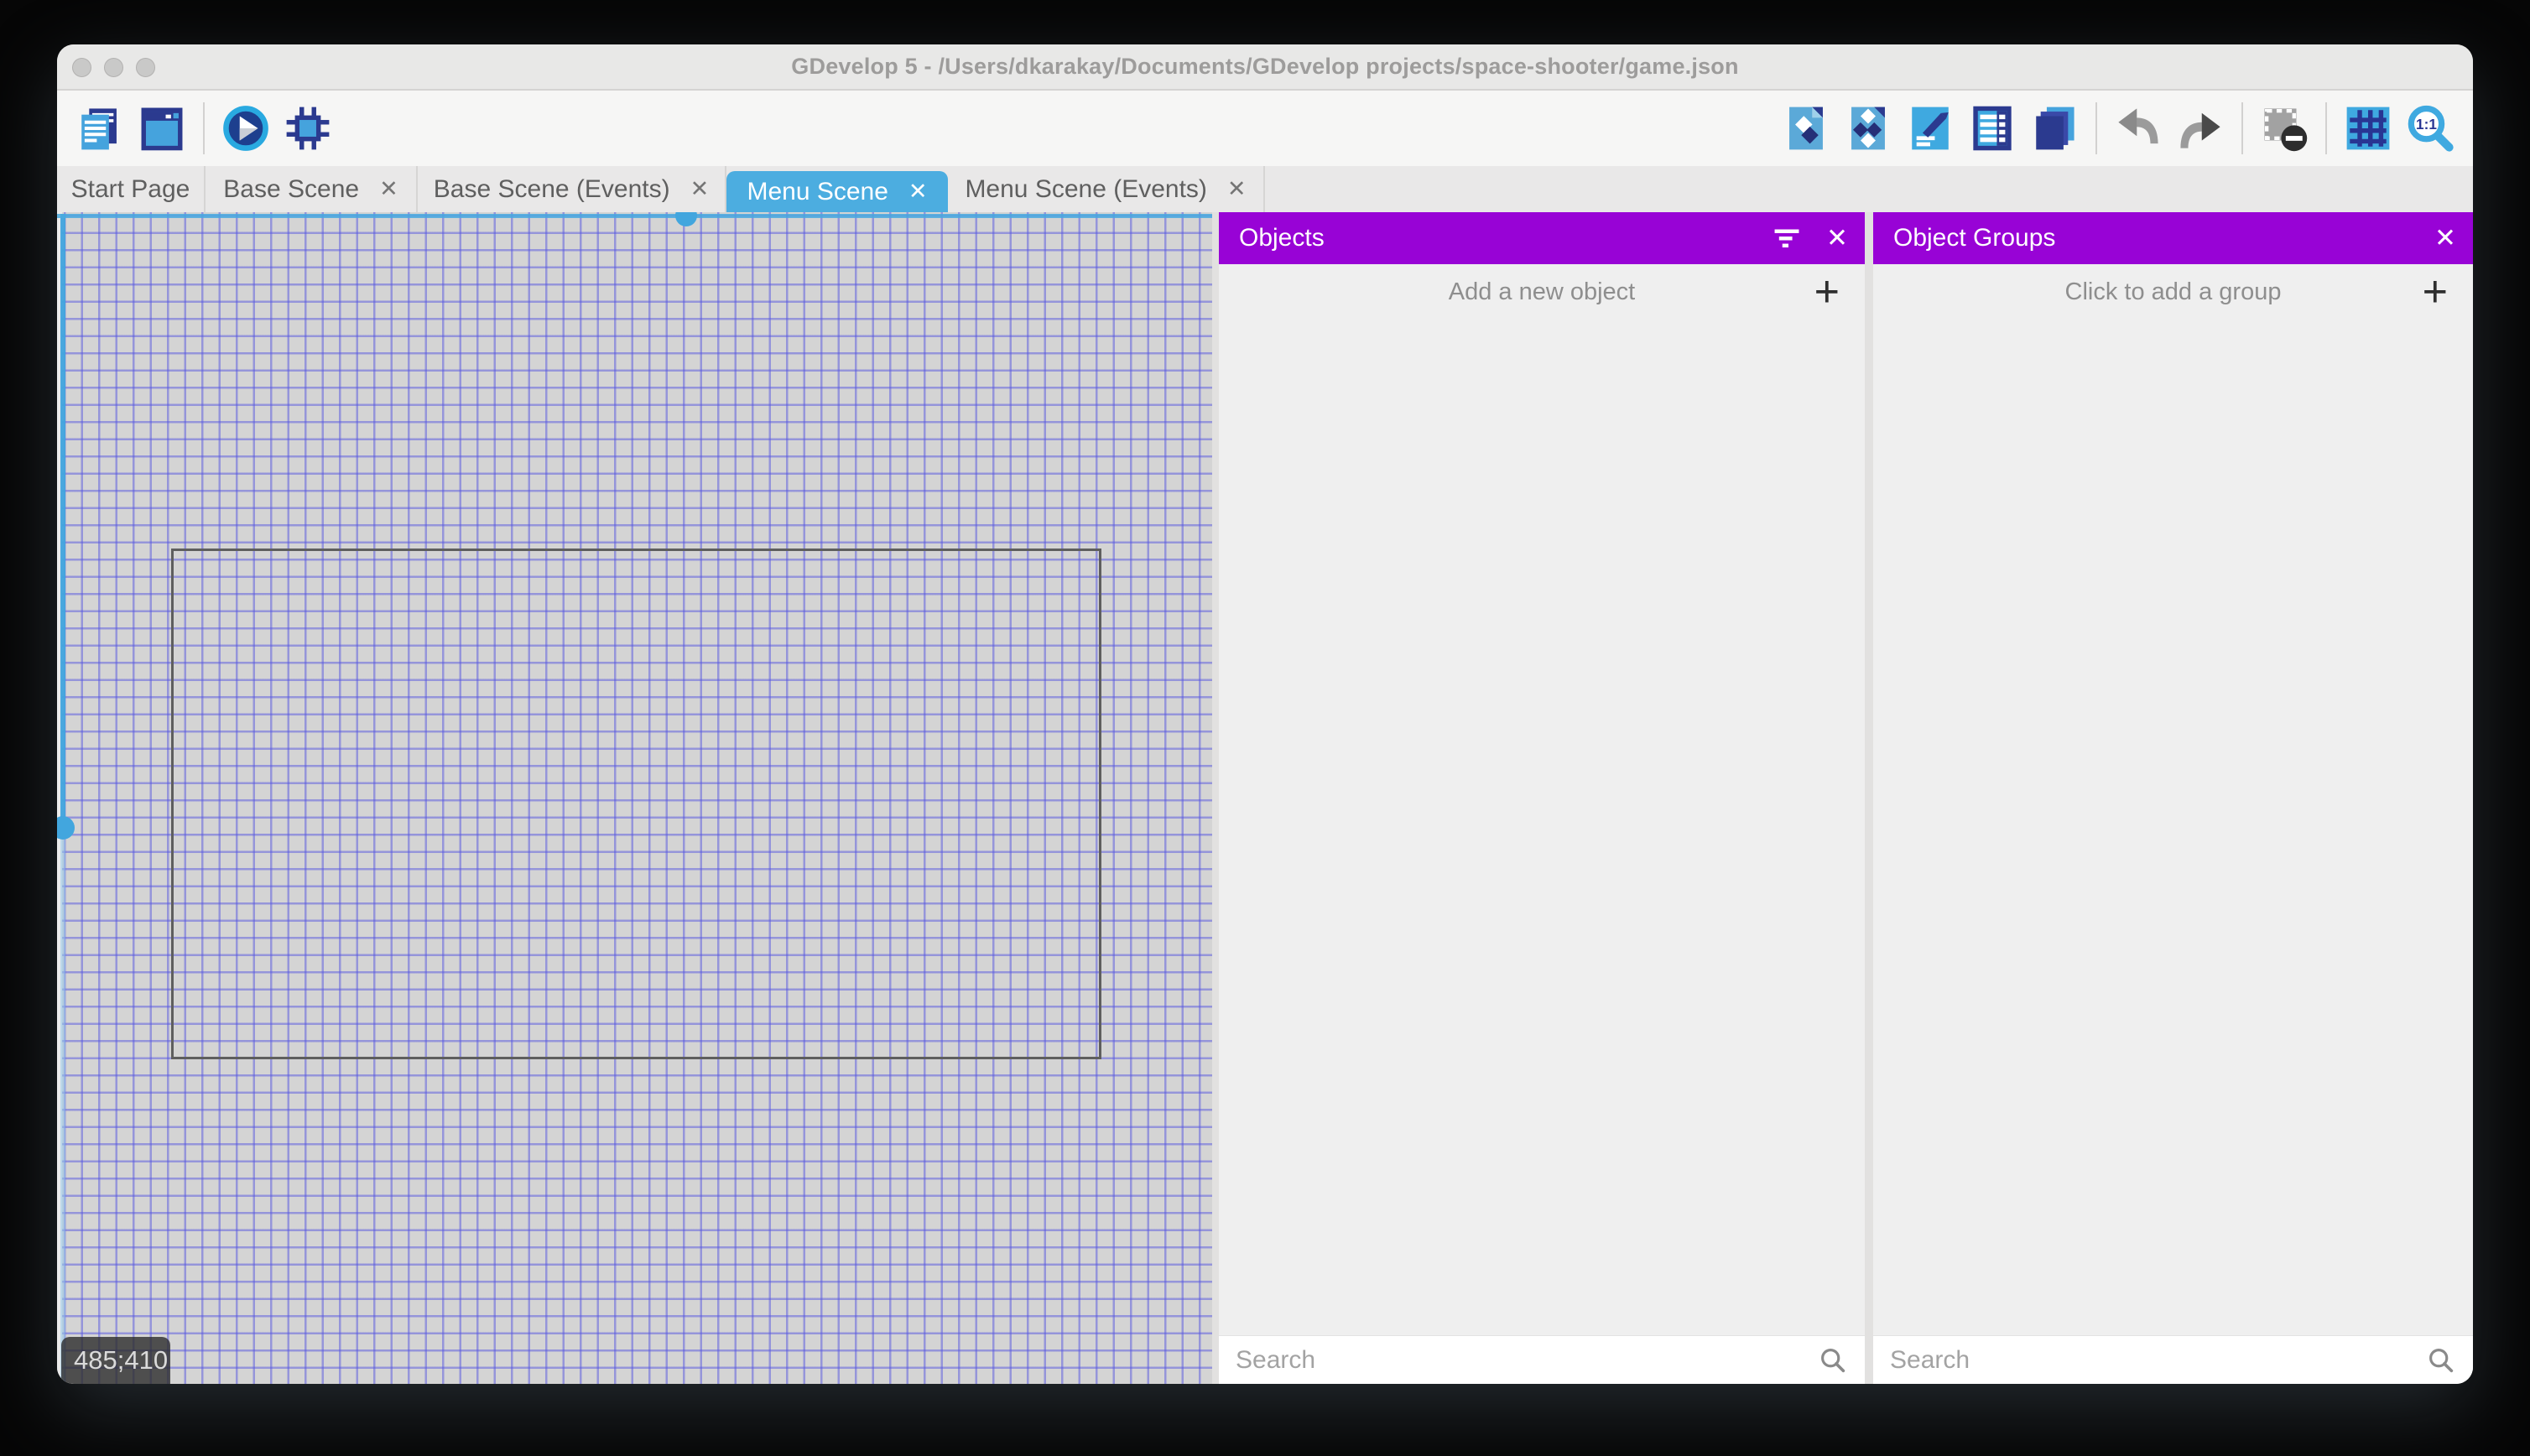 This screenshot has height=1456, width=2530. I want to click on objects-search-bar, so click(1542, 1359).